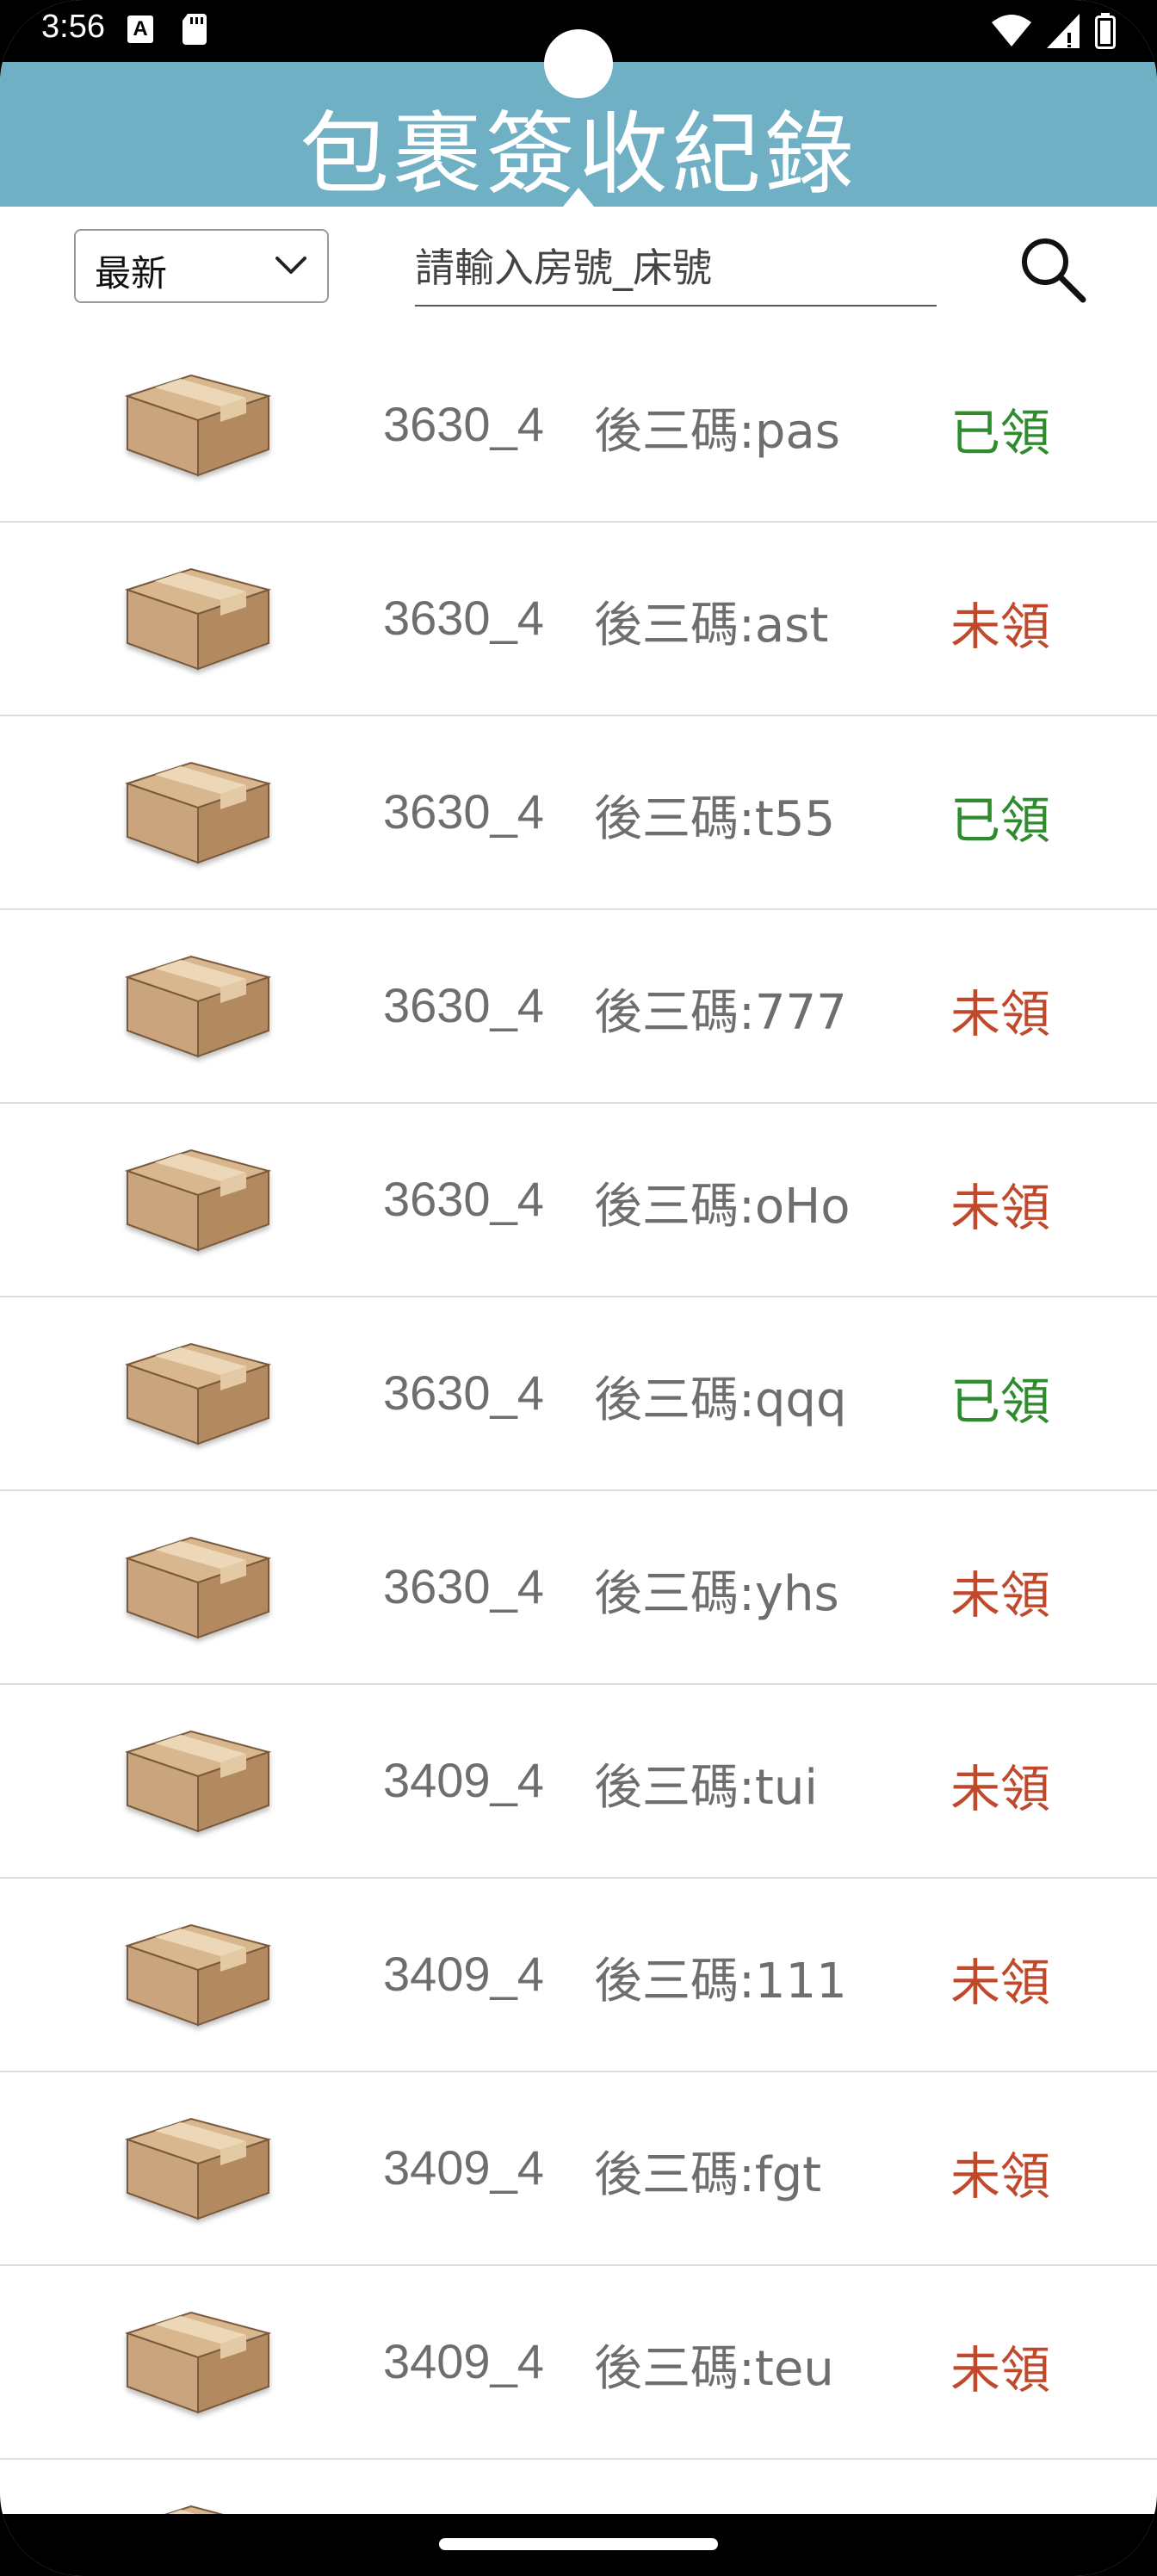 The width and height of the screenshot is (1157, 2576). What do you see at coordinates (1064, 31) in the screenshot?
I see `signal-icon` at bounding box center [1064, 31].